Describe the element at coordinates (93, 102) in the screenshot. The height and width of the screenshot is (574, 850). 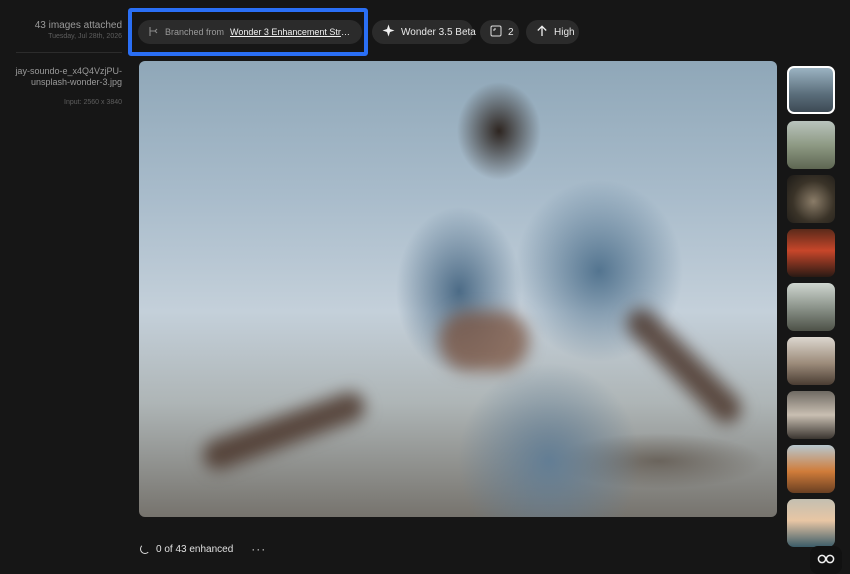
I see `input-dimensions: Input: 2560 x 3840` at that location.